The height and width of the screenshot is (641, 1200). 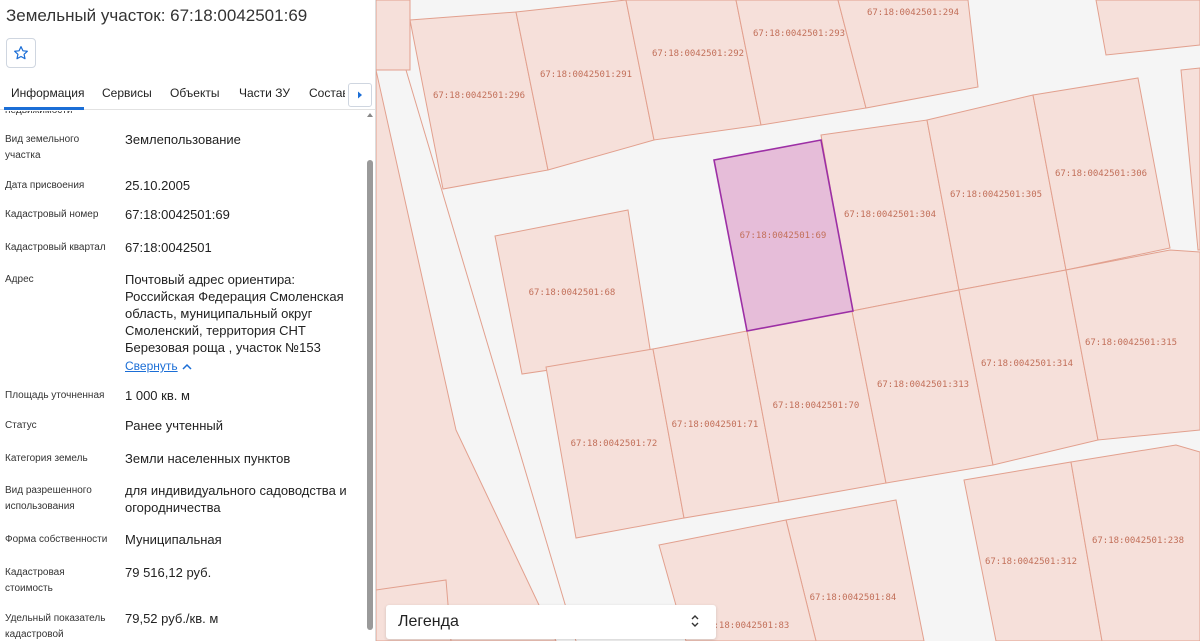 I want to click on tab-composition: Состав, so click(x=327, y=93).